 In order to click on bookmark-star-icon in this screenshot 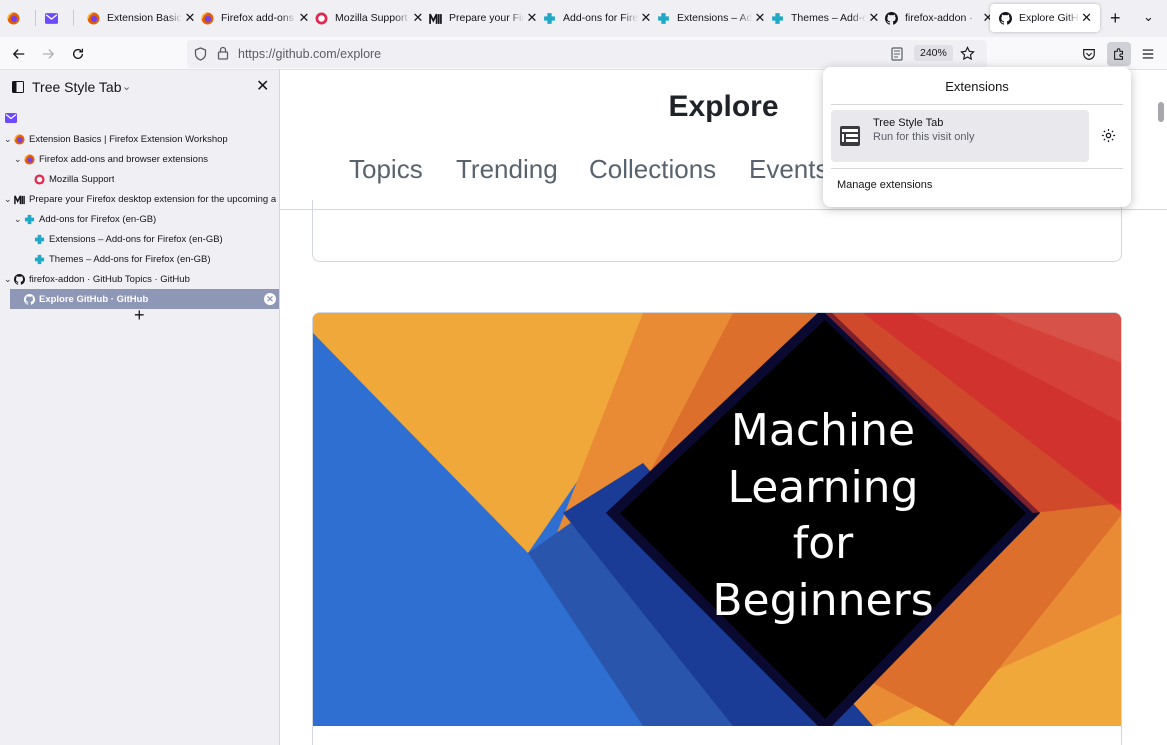, I will do `click(967, 53)`.